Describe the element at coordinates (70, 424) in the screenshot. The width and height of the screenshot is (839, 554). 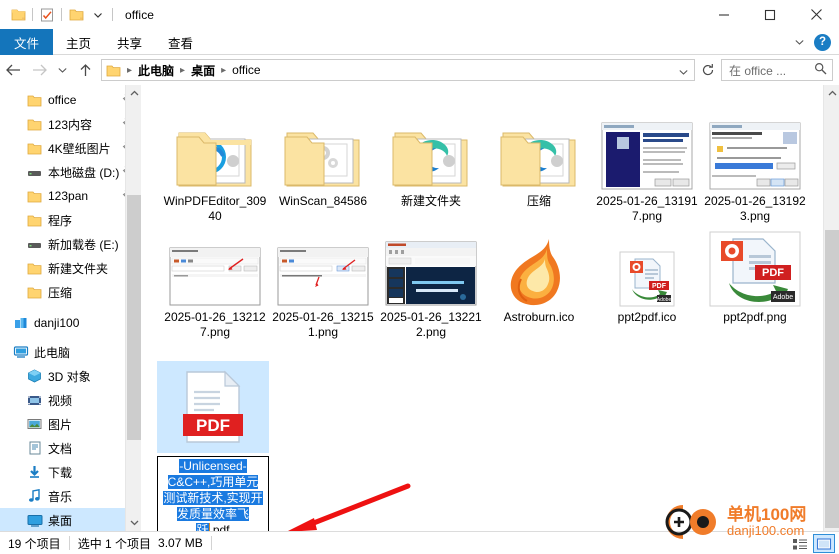
I see `sidebar-item-pictures: 图片` at that location.